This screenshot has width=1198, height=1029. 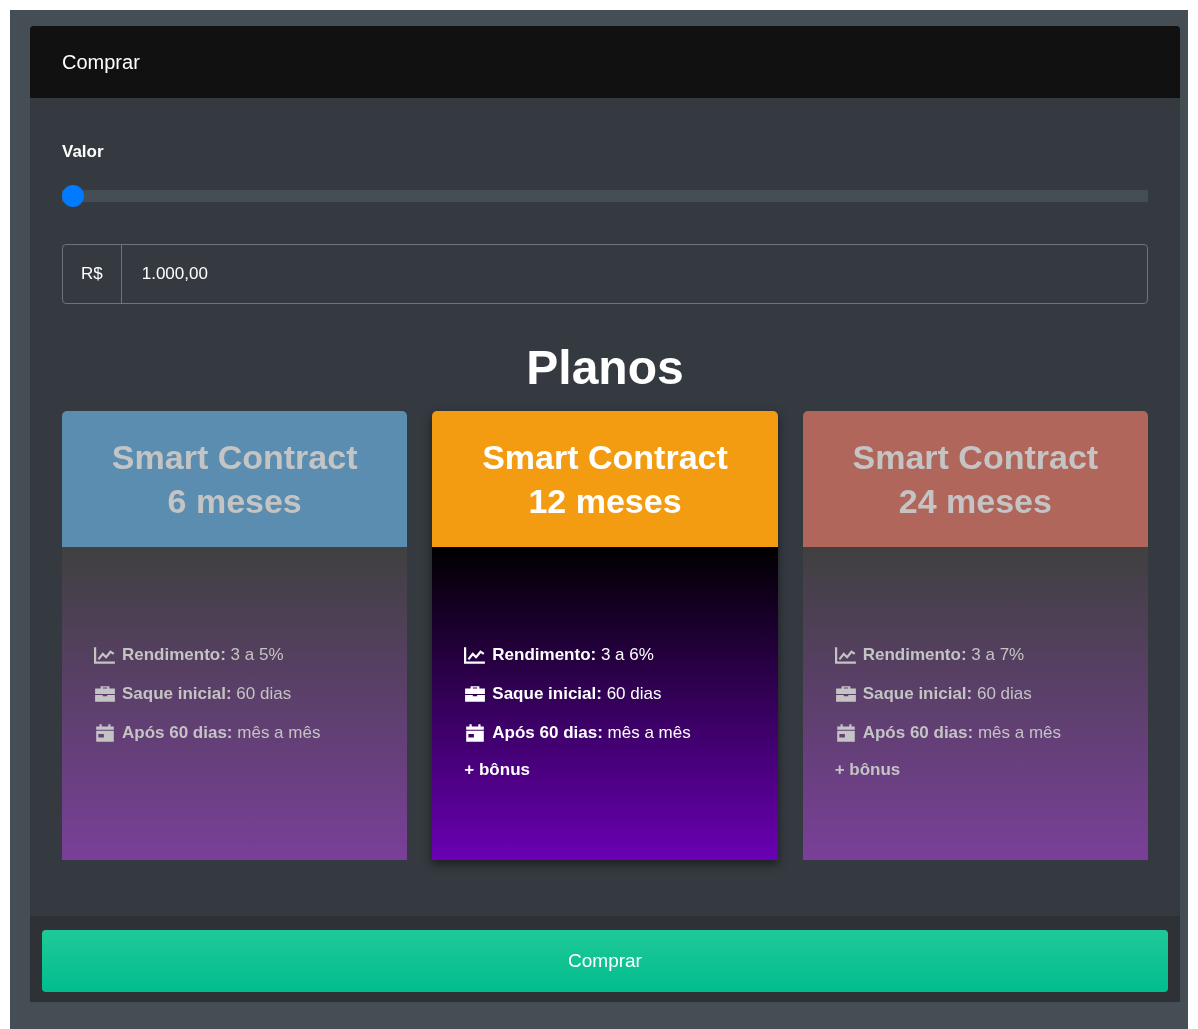 I want to click on plan-feature: Rendimento: 3 a 5%, so click(x=203, y=654).